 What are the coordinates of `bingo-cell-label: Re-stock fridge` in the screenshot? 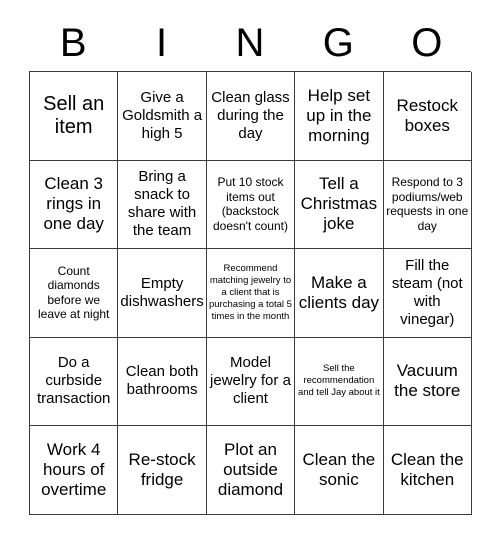 It's located at (162, 469).